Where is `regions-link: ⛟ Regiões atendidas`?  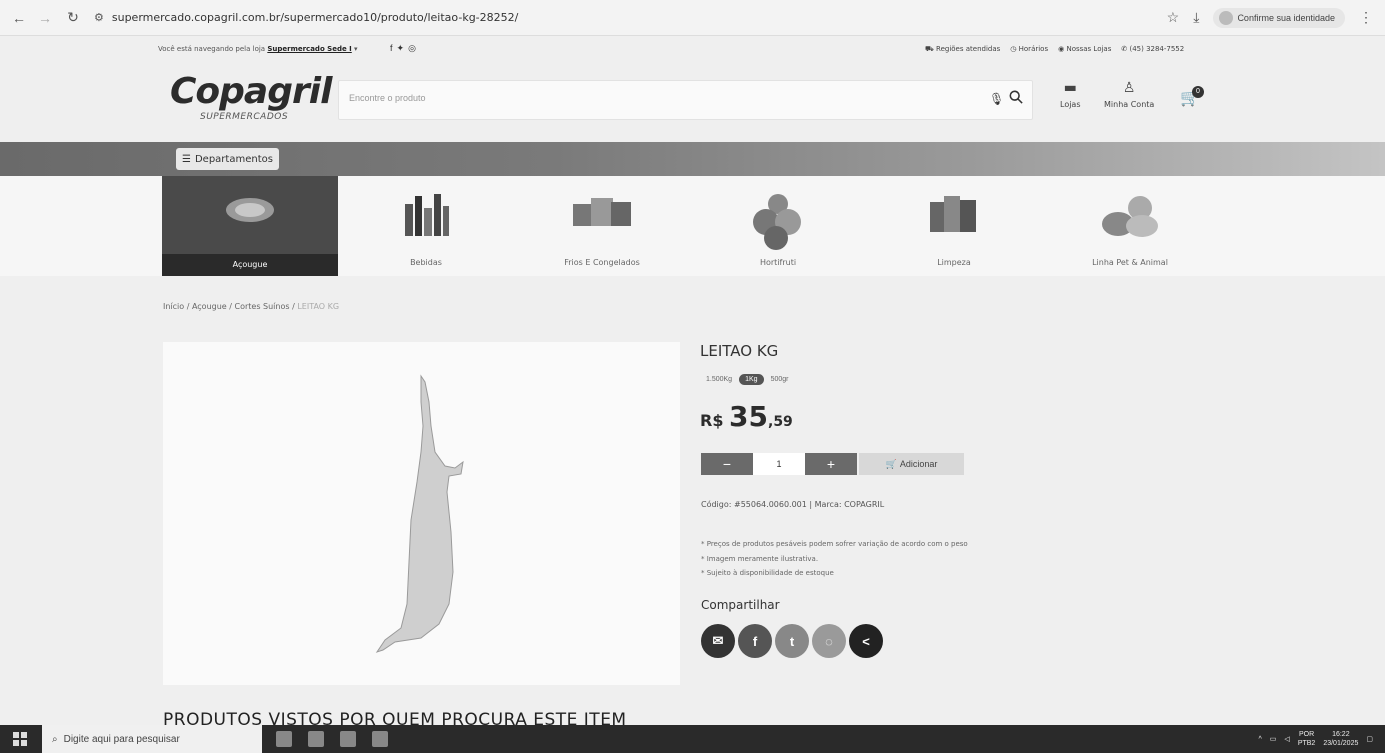 regions-link: ⛟ Regiões atendidas is located at coordinates (962, 49).